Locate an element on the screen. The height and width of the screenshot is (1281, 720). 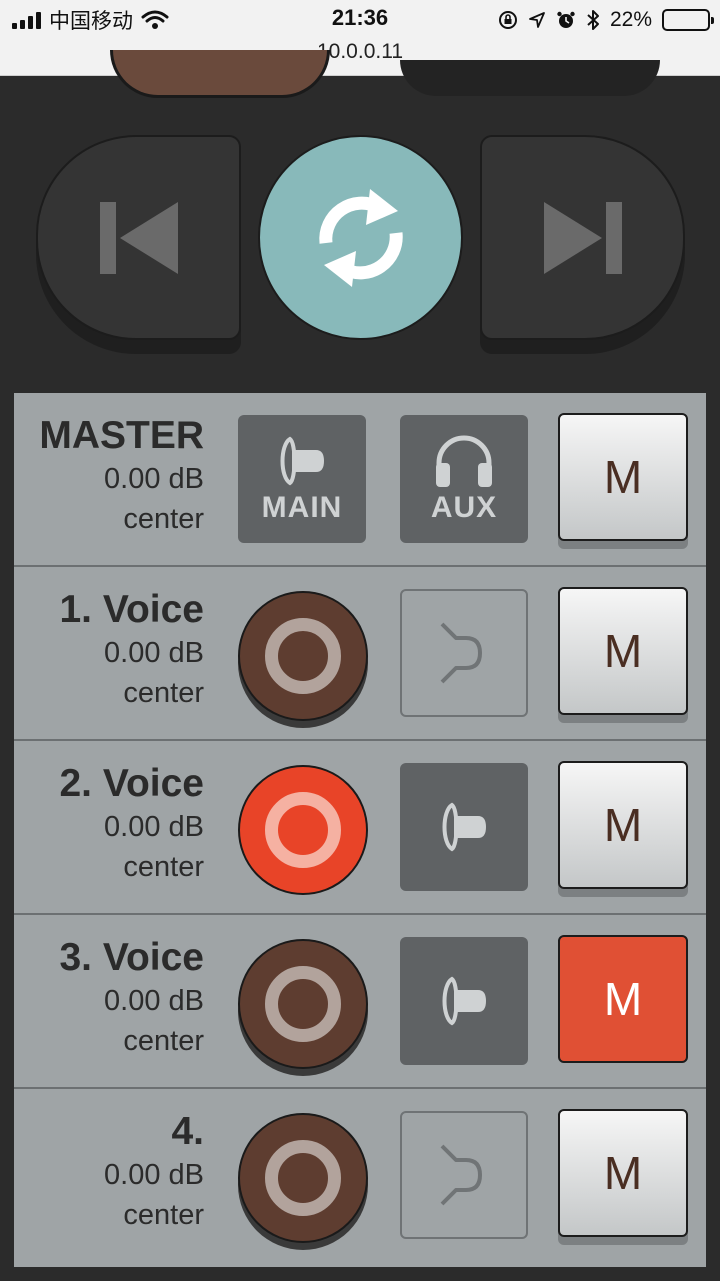
knob-track is located at coordinates (530, 78).